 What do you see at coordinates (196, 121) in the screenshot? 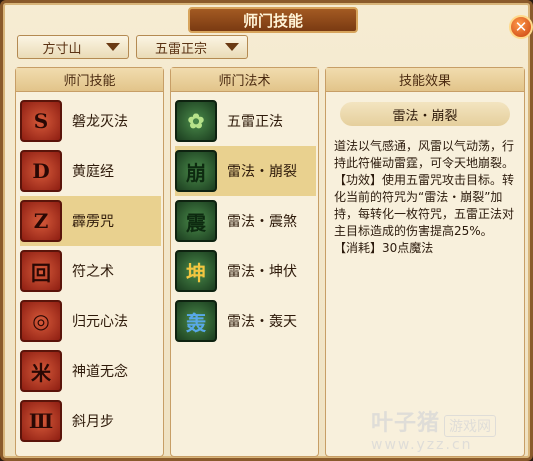
I see `spell-wulei-icon: ✿` at bounding box center [196, 121].